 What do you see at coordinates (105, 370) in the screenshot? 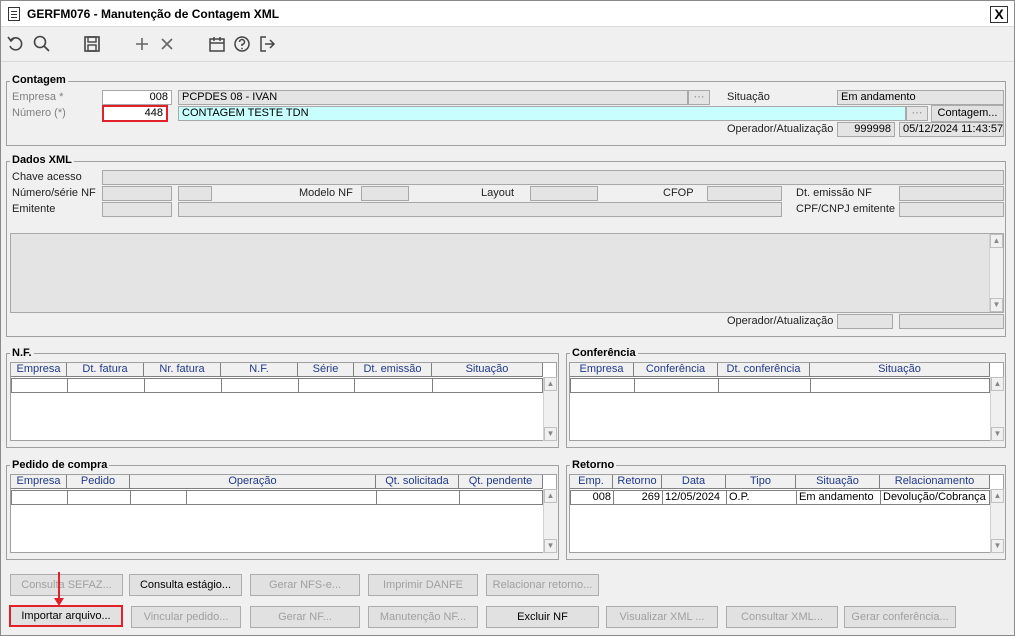
I see `nf-col-dt-fatura: Dt. fatura` at bounding box center [105, 370].